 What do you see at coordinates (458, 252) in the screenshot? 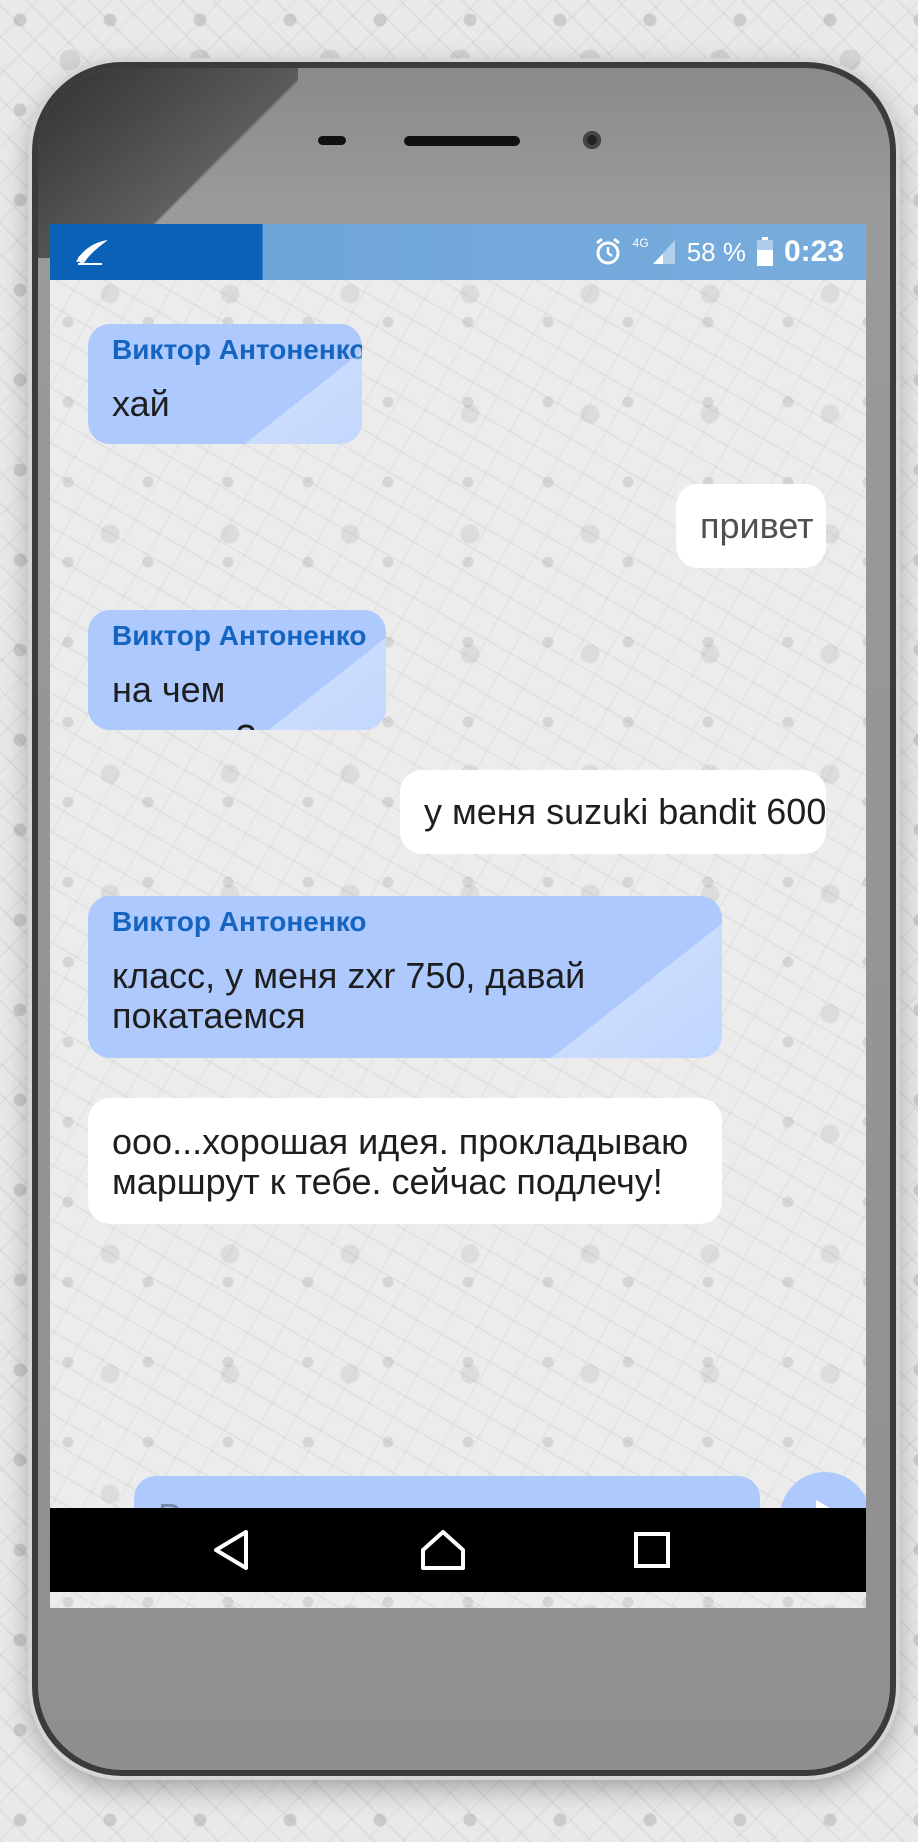
I see `status-bar: 4G 58 % 0:23` at bounding box center [458, 252].